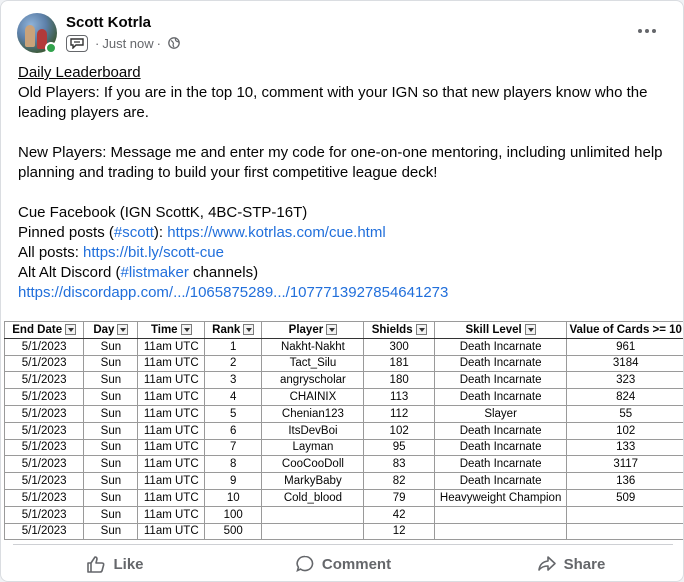 This screenshot has width=684, height=582. Describe the element at coordinates (111, 330) in the screenshot. I see `column-header: Day` at that location.